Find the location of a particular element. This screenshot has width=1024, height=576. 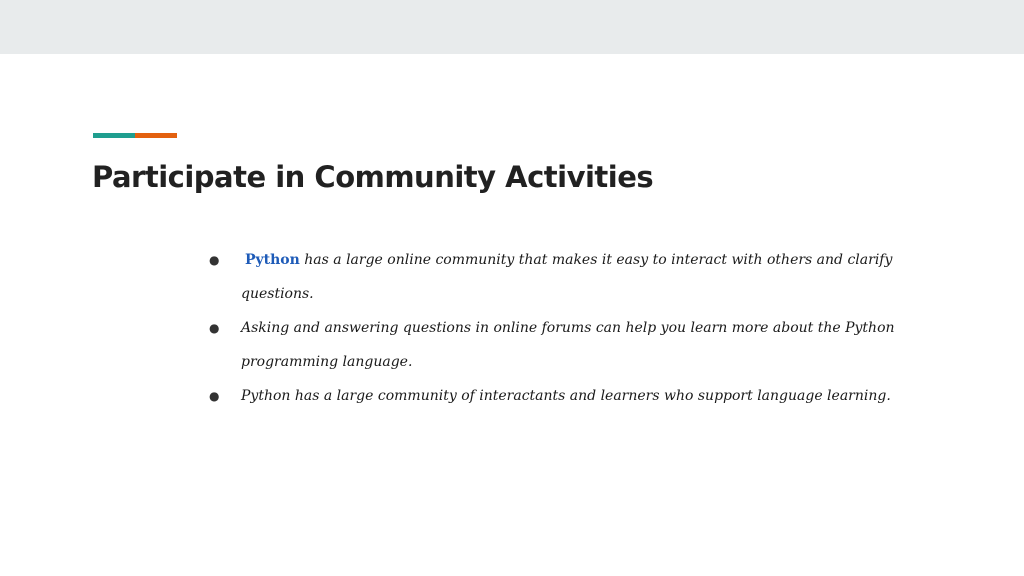

accent-teal-segment is located at coordinates (114, 135).